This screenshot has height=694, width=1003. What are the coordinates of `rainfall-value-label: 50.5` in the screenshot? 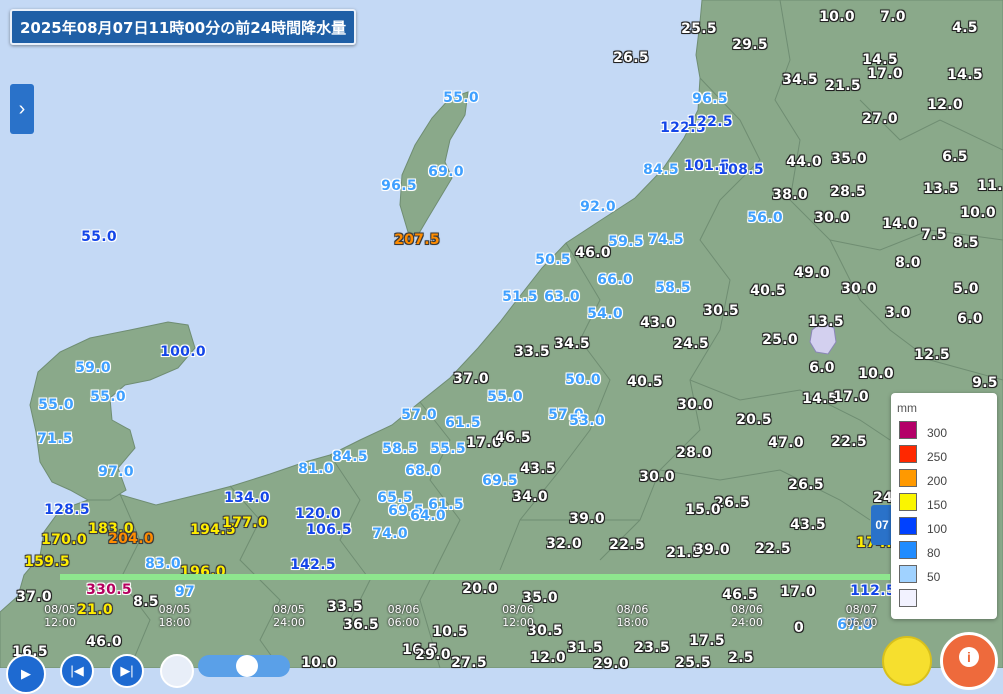 It's located at (553, 260).